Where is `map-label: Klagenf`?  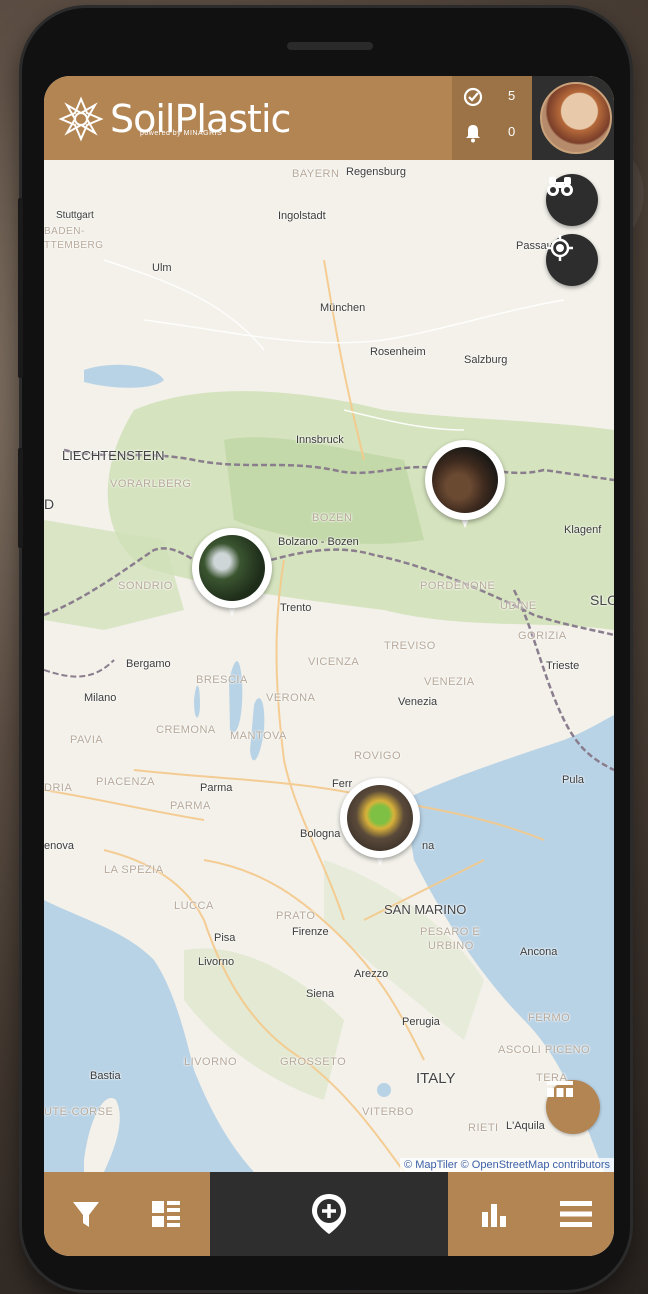 map-label: Klagenf is located at coordinates (583, 530).